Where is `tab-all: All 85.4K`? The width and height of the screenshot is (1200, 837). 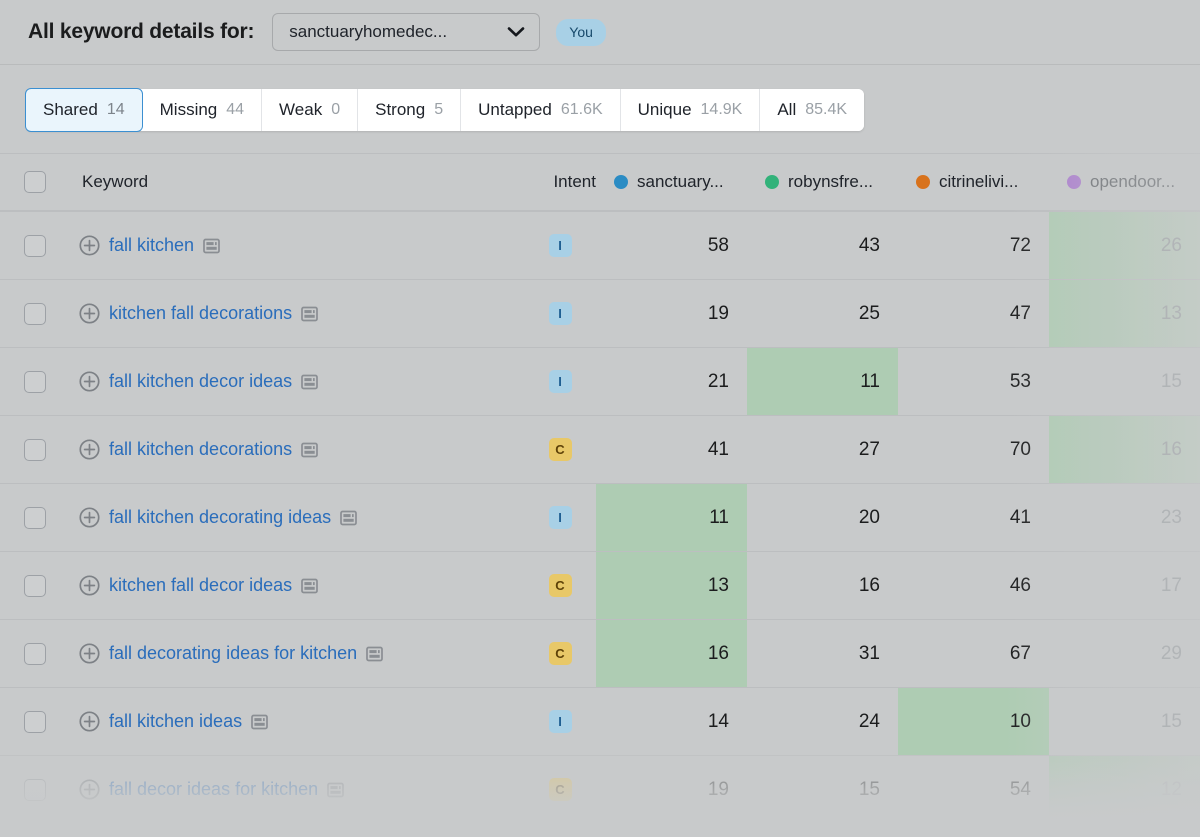
tab-all: All 85.4K is located at coordinates (812, 110).